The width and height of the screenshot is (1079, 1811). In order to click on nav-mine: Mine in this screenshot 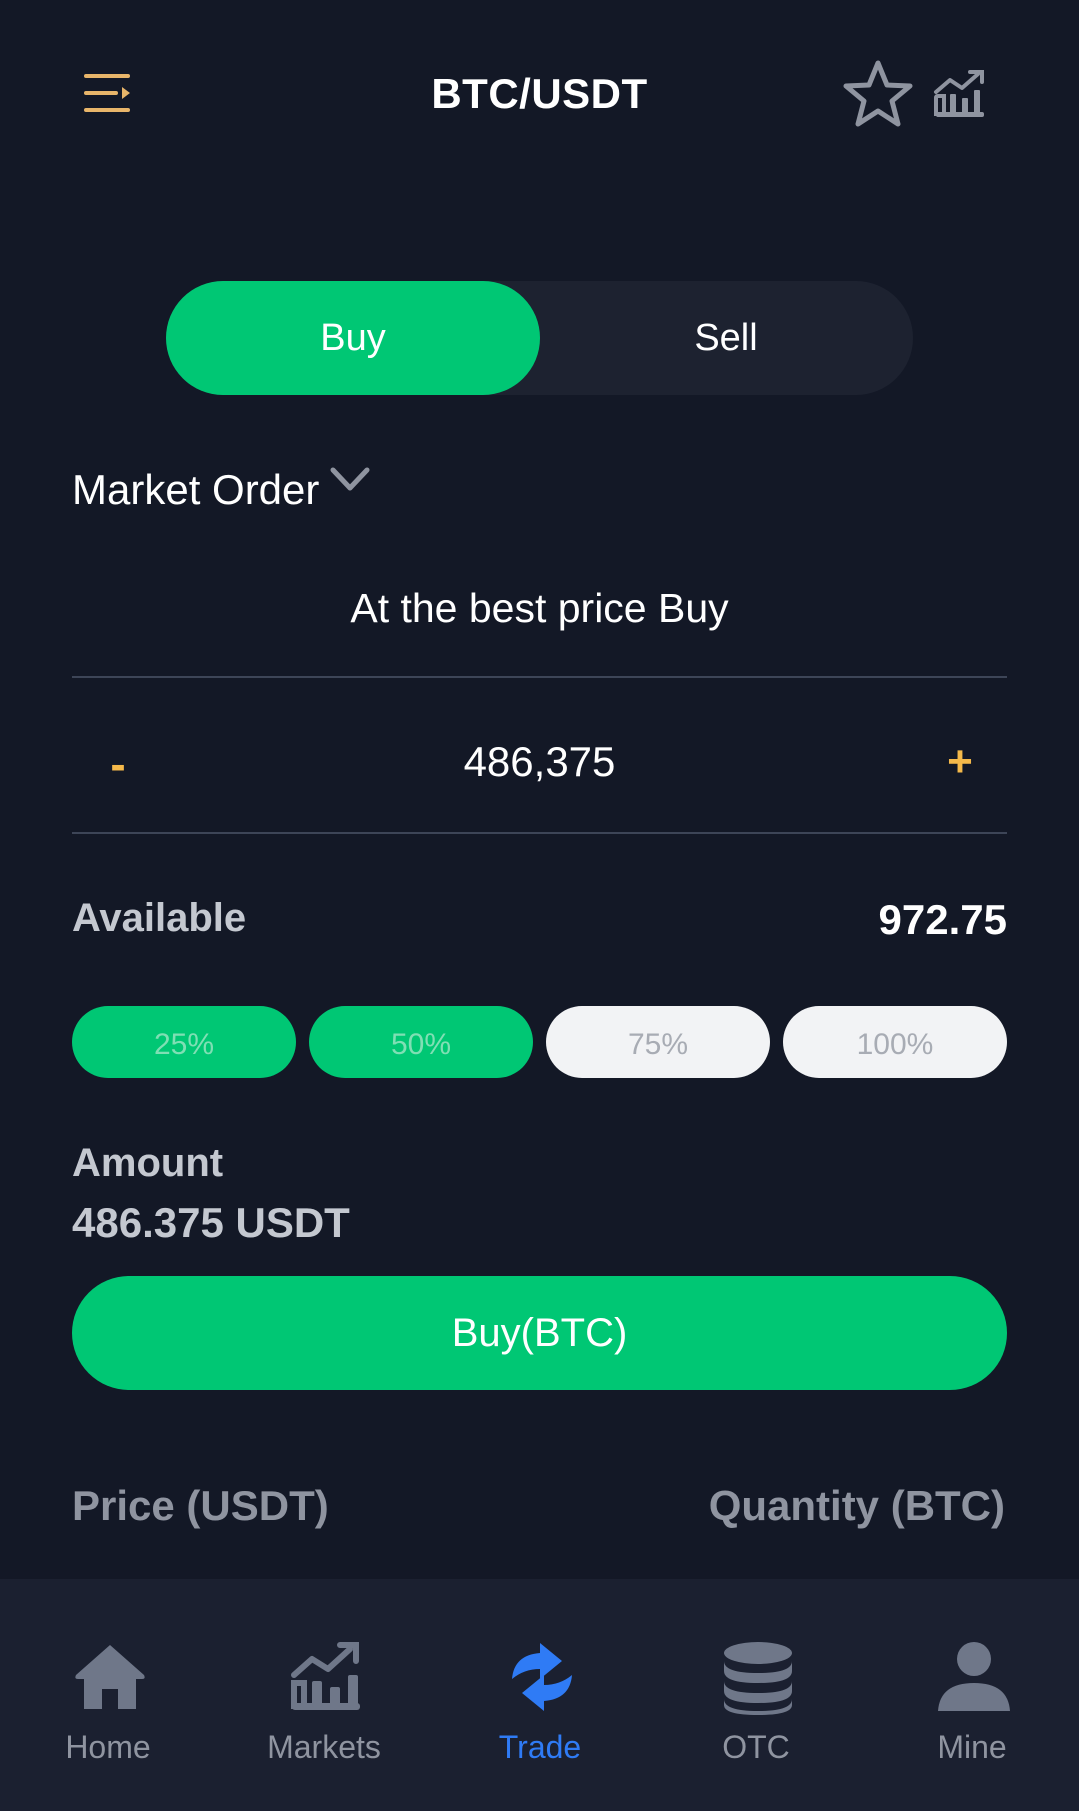, I will do `click(971, 1695)`.